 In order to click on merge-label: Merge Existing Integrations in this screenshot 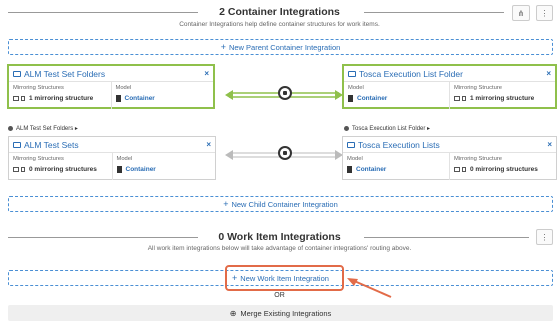, I will do `click(286, 313)`.